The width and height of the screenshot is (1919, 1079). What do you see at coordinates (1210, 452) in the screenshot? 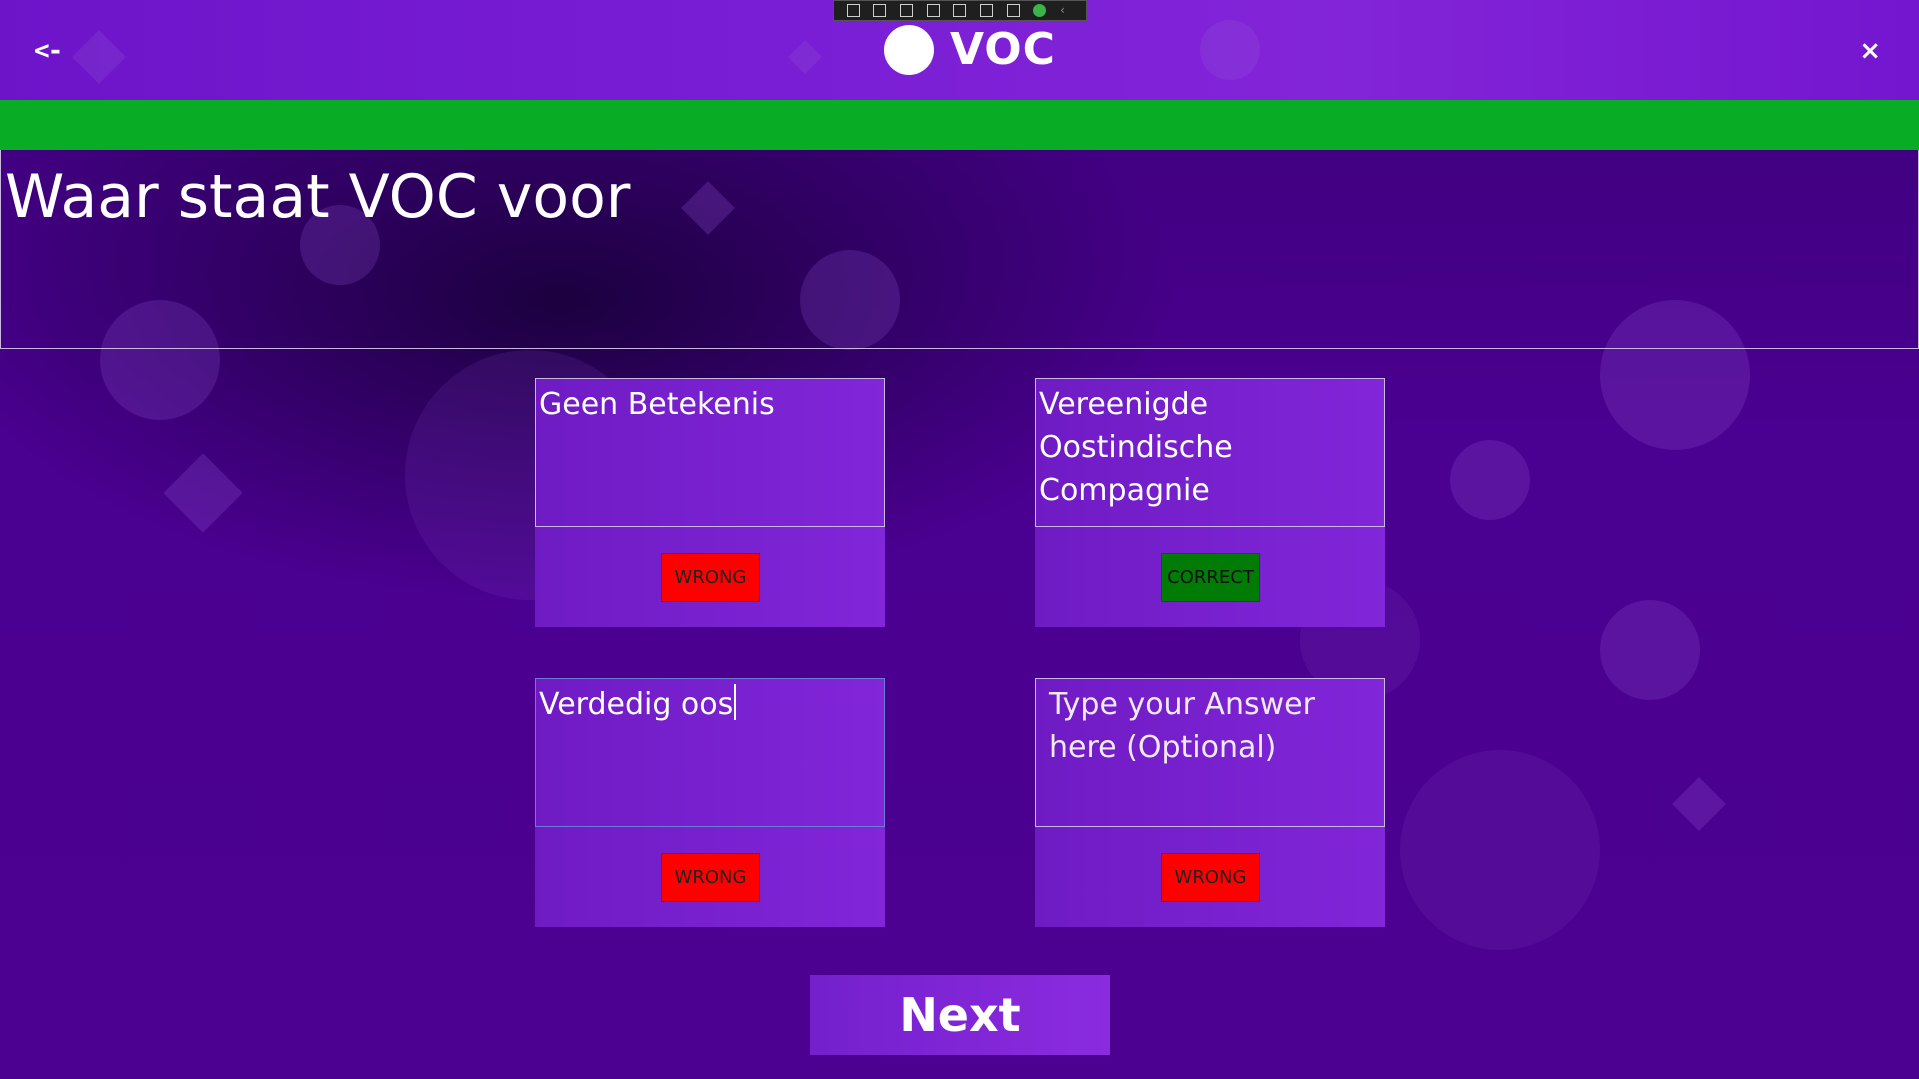
I see `answer-input: Vereenigde Oostindische Compagnie` at bounding box center [1210, 452].